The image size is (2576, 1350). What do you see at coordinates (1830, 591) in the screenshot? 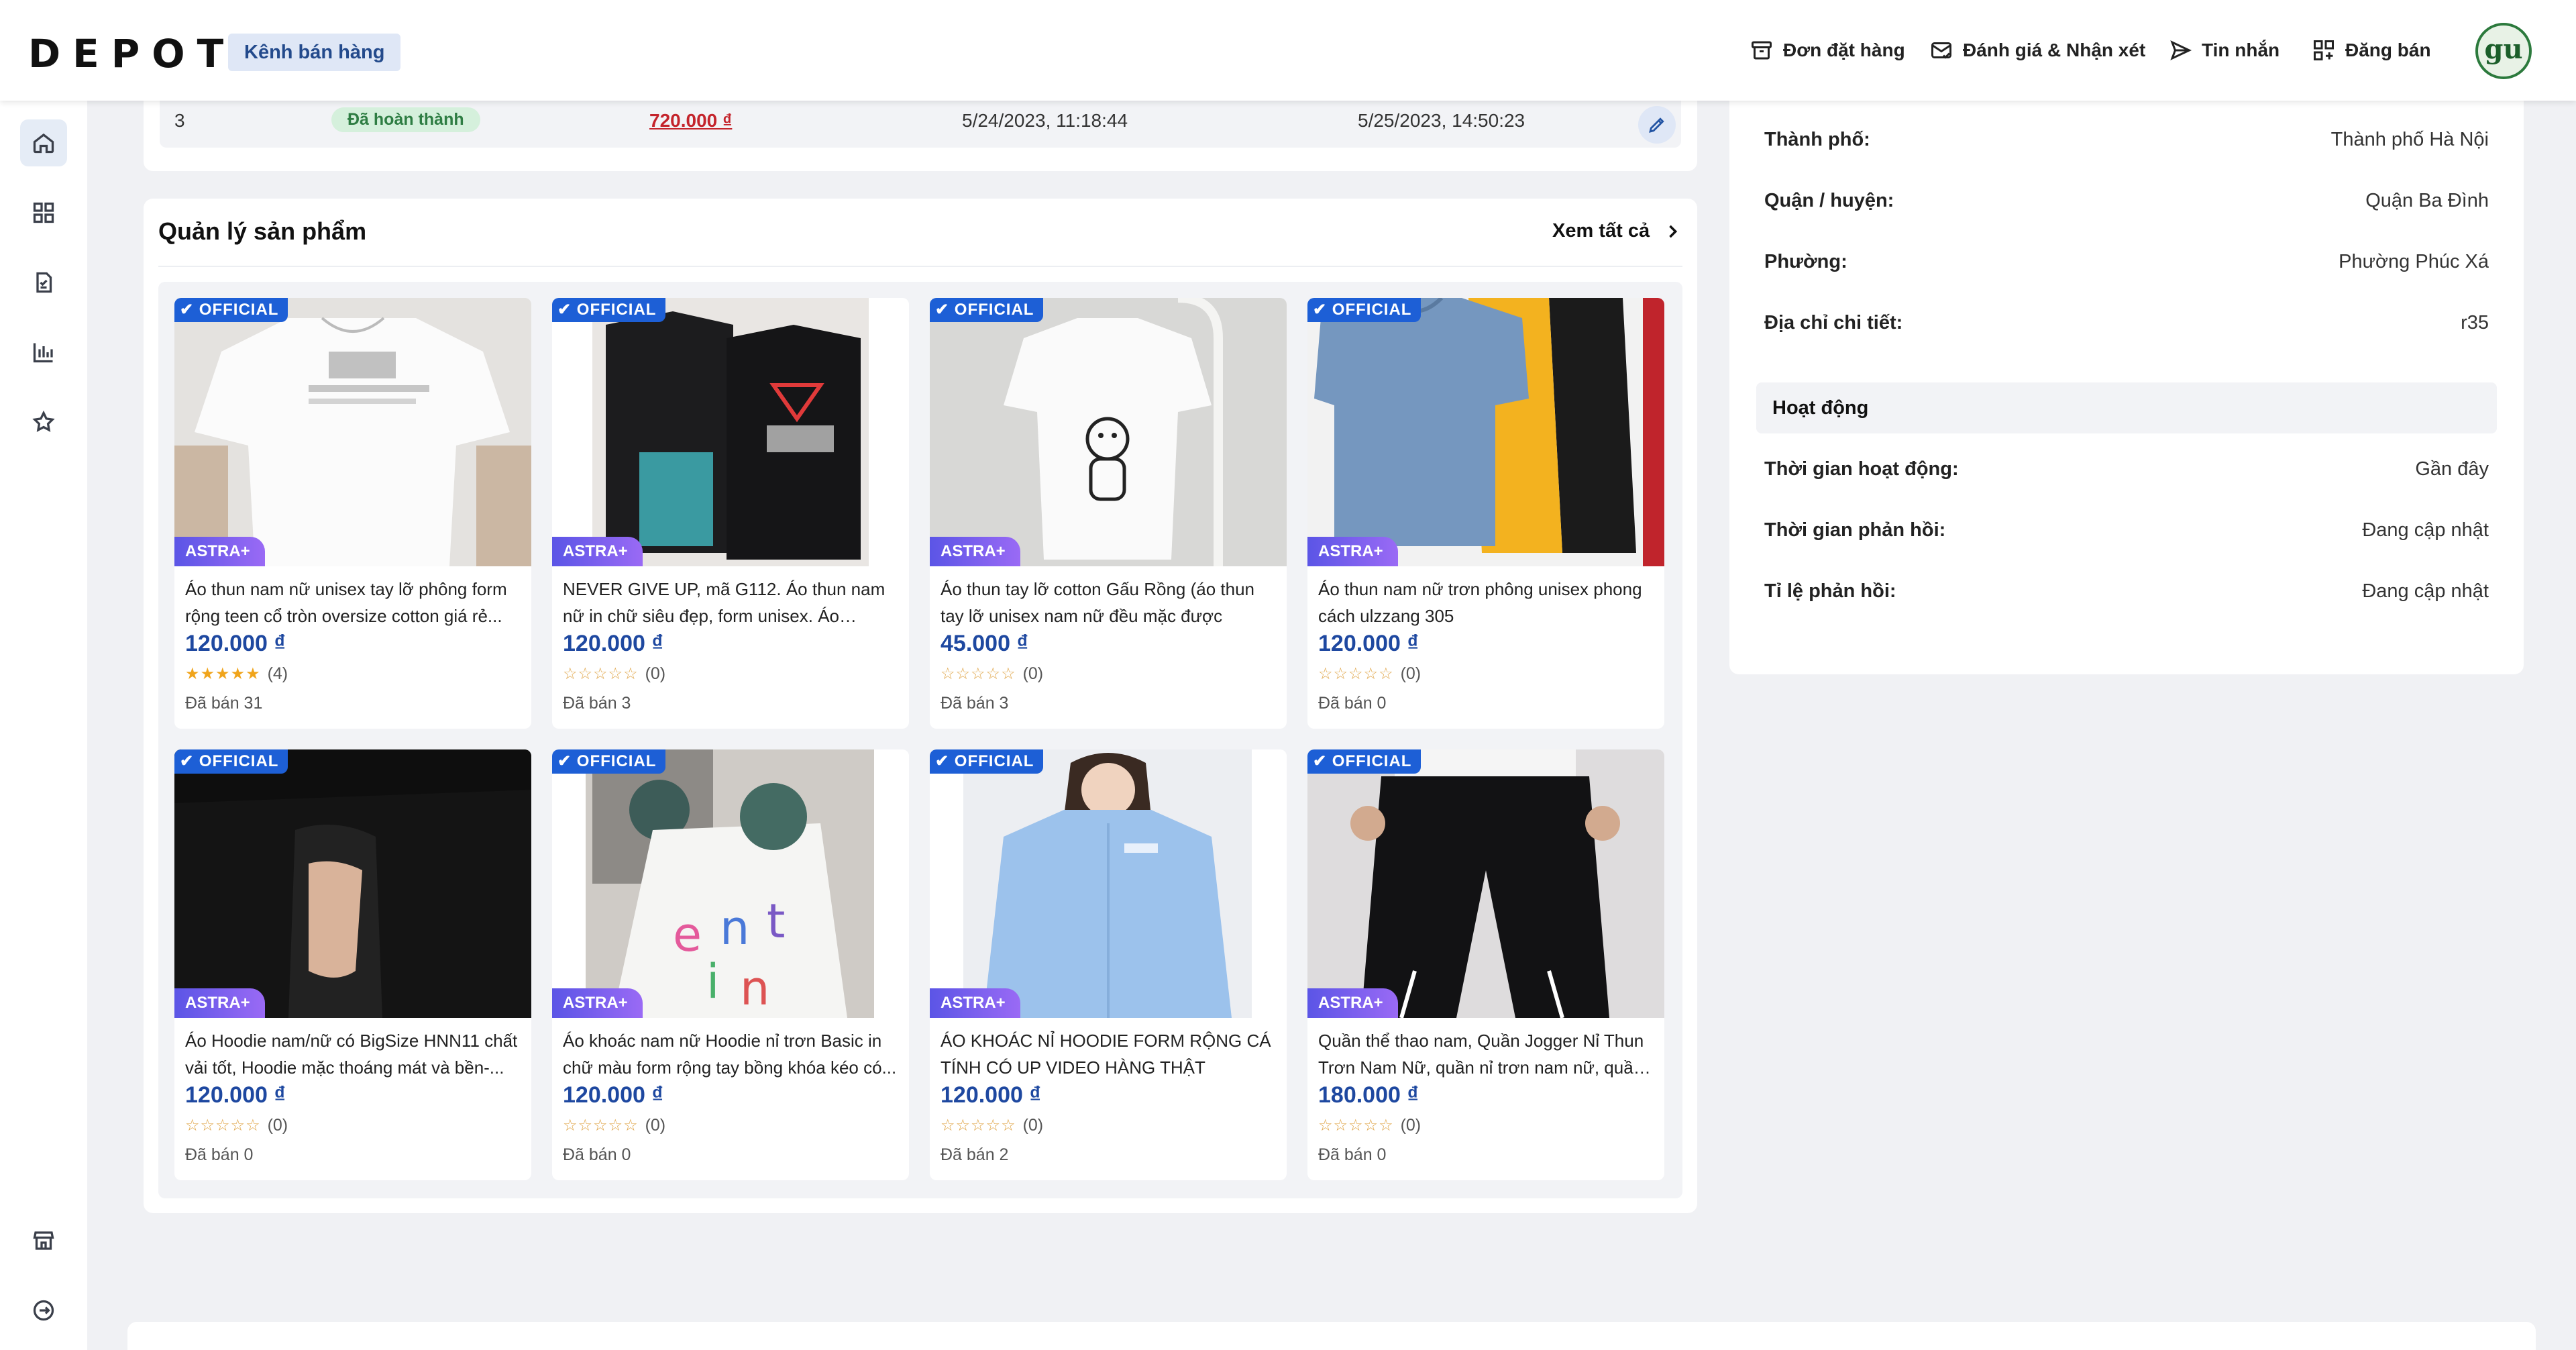
I see `info-label: Tỉ lệ phản hồi:` at bounding box center [1830, 591].